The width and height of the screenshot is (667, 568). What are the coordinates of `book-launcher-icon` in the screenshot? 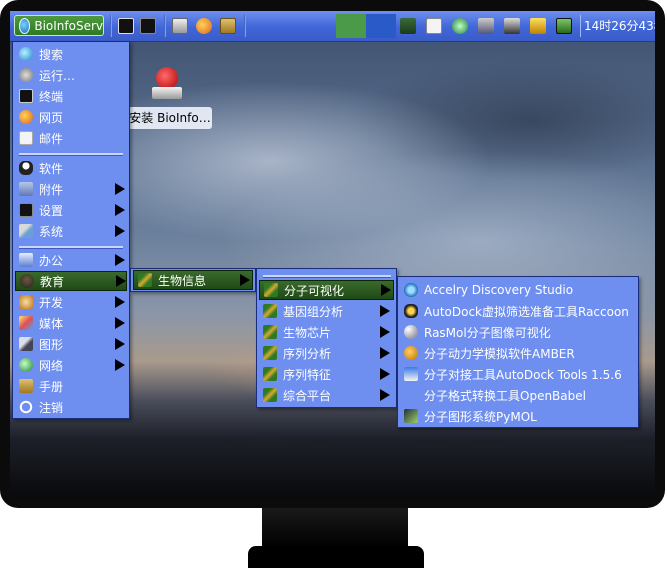 It's located at (228, 26).